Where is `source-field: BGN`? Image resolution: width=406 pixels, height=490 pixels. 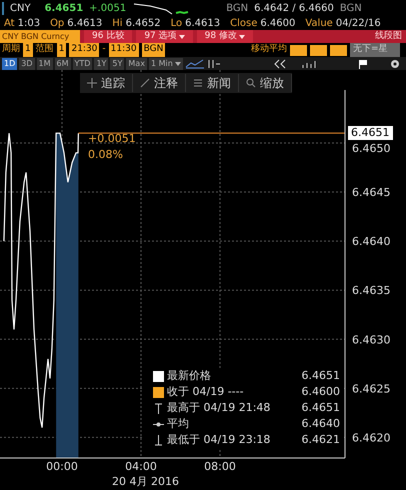 source-field: BGN is located at coordinates (154, 50).